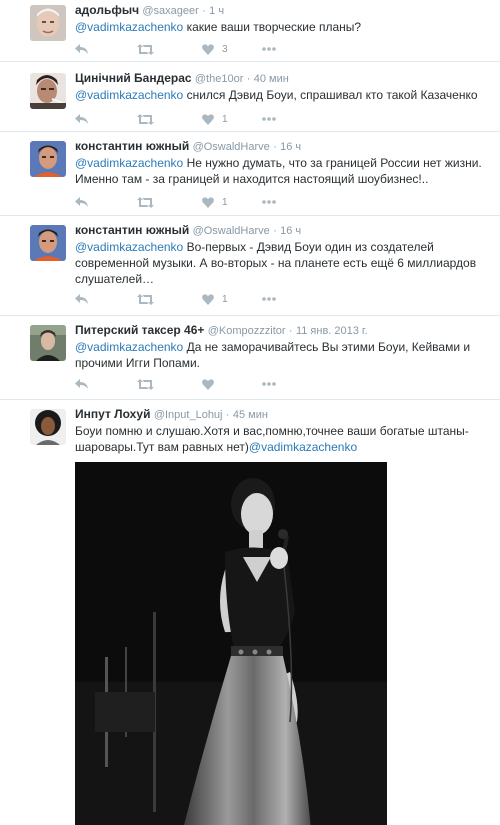 This screenshot has width=500, height=825. Describe the element at coordinates (332, 331) in the screenshot. I see `timestamp: 11 янв. 2013 г.` at that location.